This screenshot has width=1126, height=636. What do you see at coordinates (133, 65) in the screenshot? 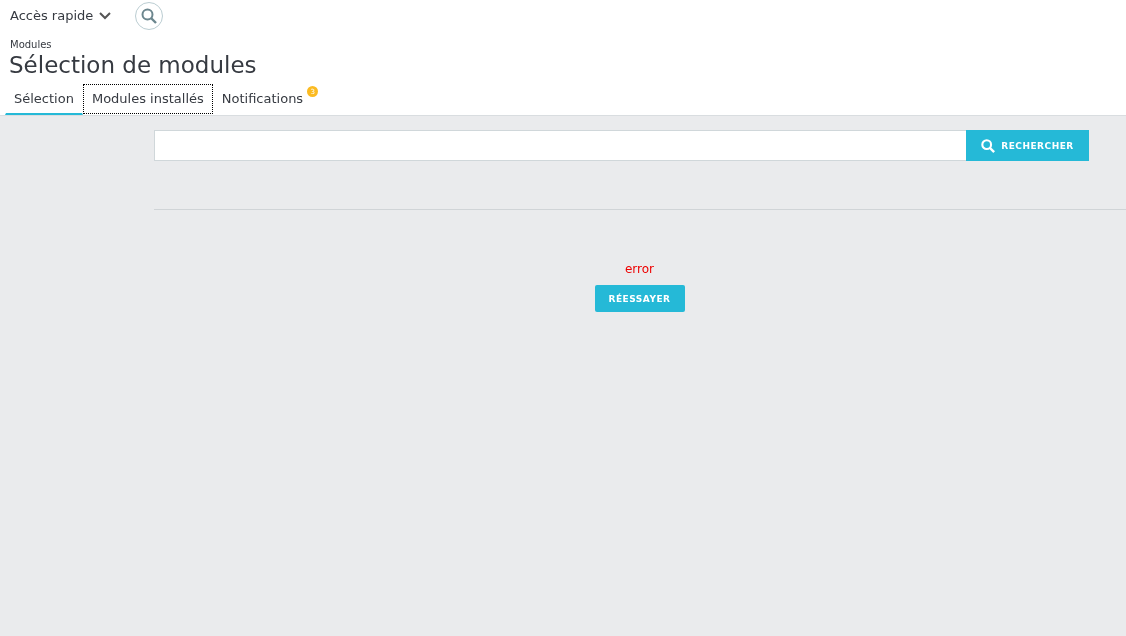
I see `page-title: Sélection de modules` at bounding box center [133, 65].